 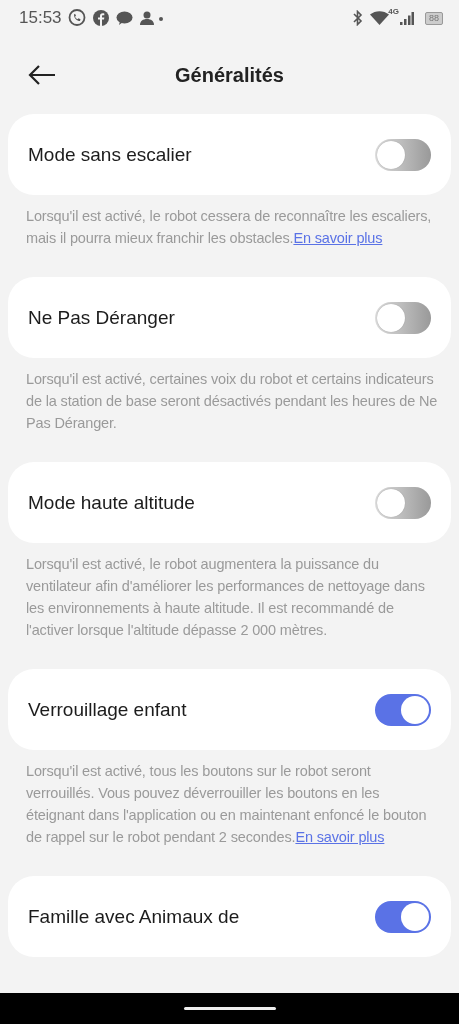 I want to click on setting-label: Ne Pas Déranger, so click(x=102, y=317).